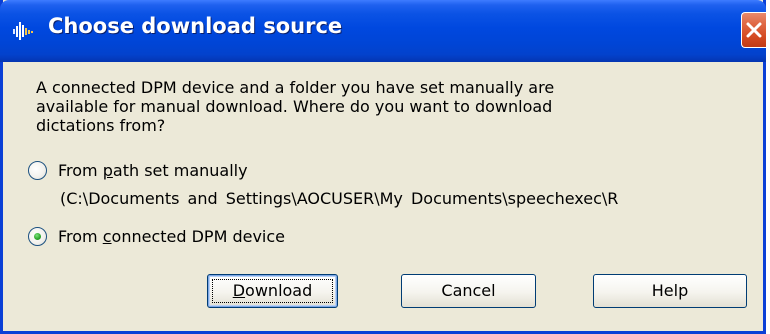 This screenshot has height=334, width=770. I want to click on radio-label-path-set-manually: From path set manually, so click(153, 170).